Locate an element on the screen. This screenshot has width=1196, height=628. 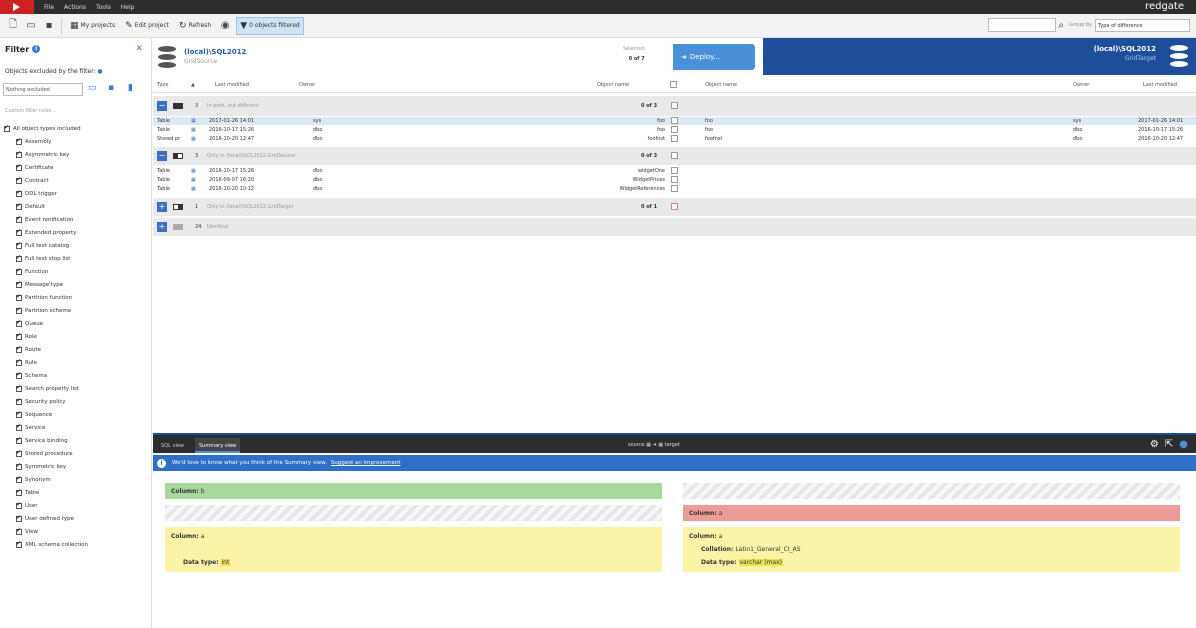
tree-row-object-type: Rule is located at coordinates (46, 362).